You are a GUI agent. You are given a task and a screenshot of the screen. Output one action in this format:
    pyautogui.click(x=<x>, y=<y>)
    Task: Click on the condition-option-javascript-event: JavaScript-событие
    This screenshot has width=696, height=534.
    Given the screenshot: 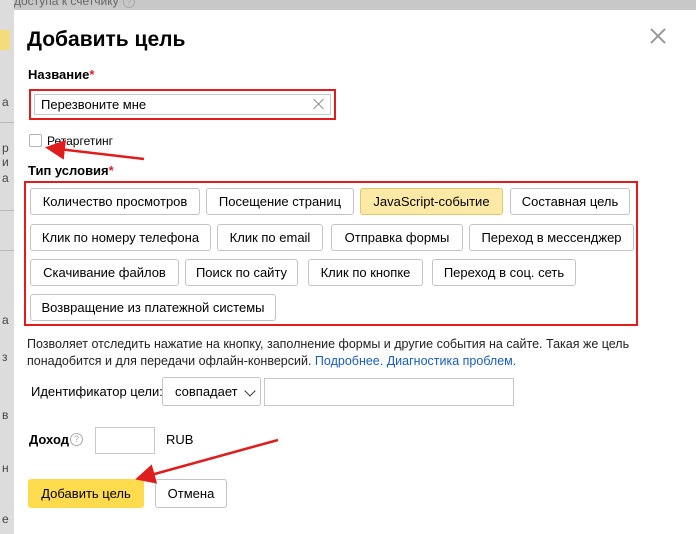 What is the action you would take?
    pyautogui.click(x=431, y=201)
    